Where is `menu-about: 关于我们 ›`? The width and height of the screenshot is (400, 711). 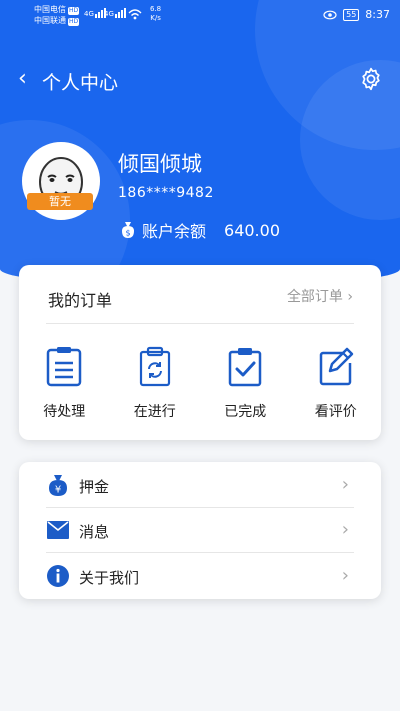
menu-about: 关于我们 › is located at coordinates (200, 576).